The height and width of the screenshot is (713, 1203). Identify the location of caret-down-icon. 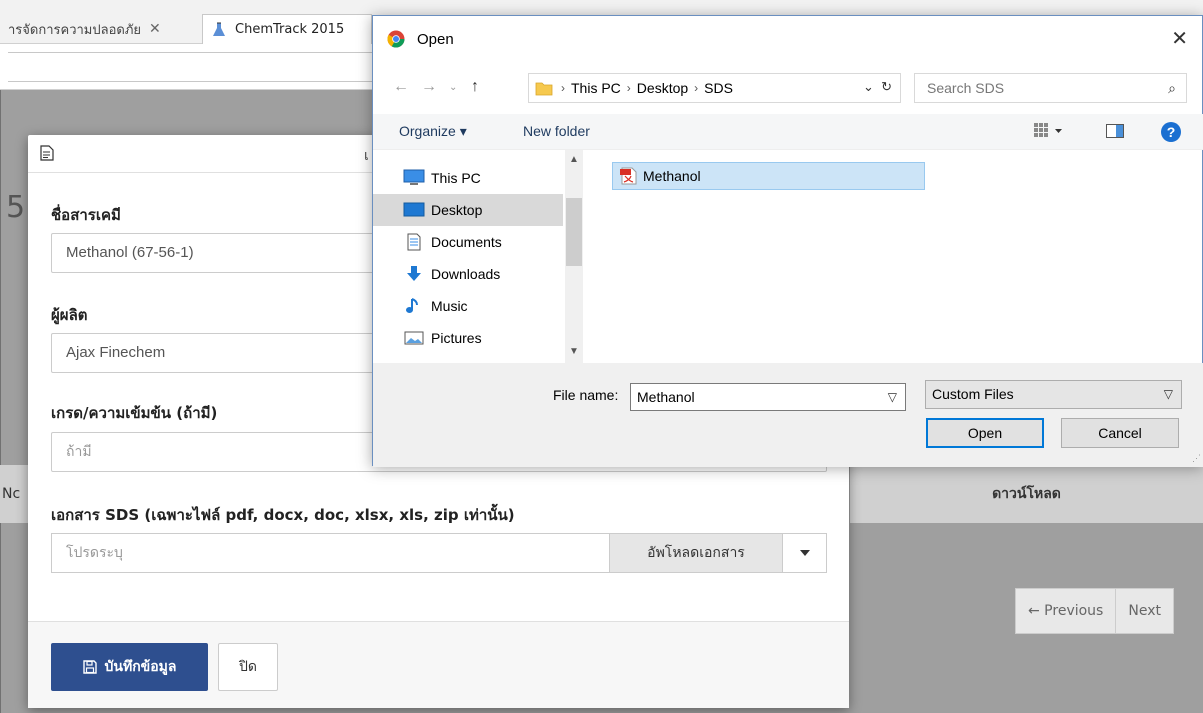
(804, 553).